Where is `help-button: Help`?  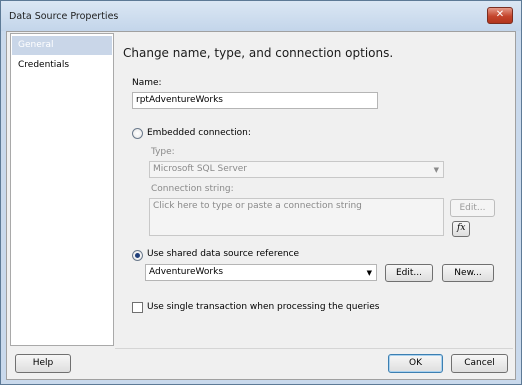
help-button: Help is located at coordinates (43, 363).